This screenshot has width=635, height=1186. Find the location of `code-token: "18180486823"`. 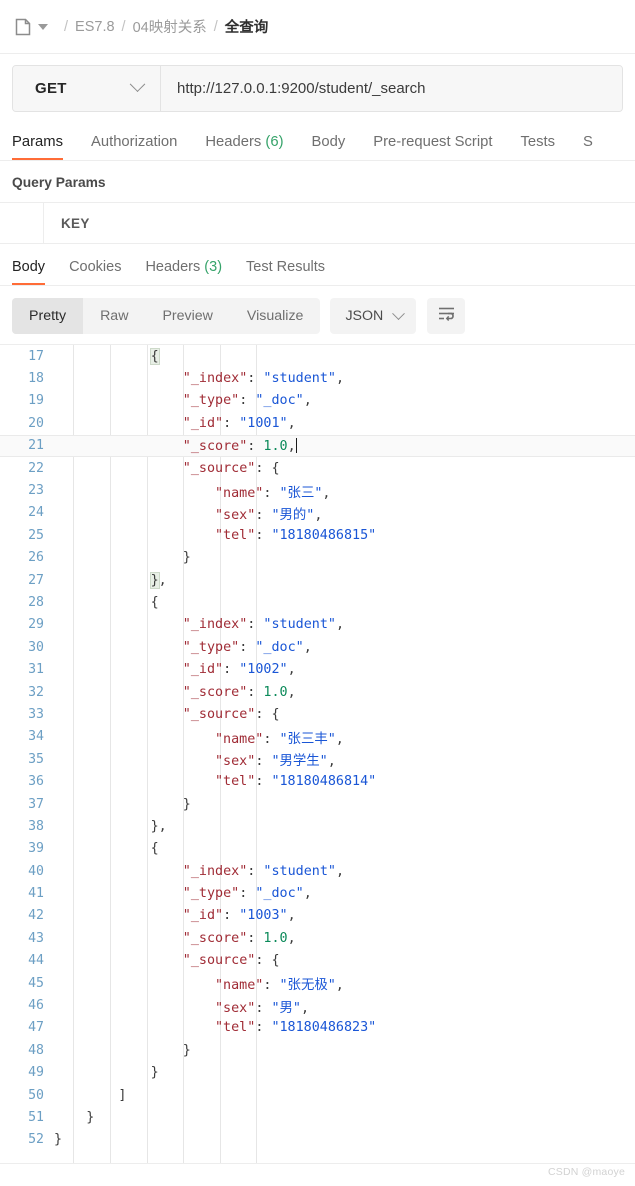

code-token: "18180486823" is located at coordinates (324, 1028).